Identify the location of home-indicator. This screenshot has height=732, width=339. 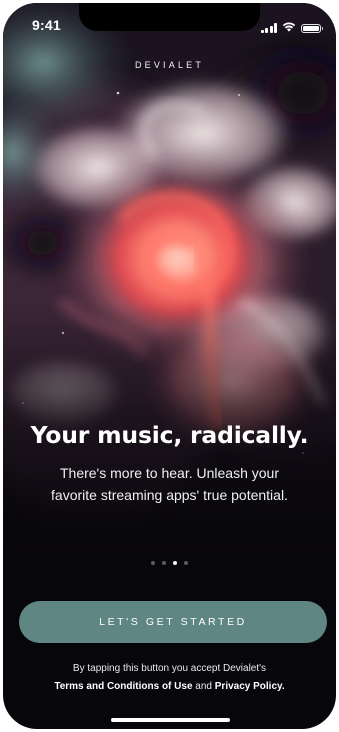
(170, 720).